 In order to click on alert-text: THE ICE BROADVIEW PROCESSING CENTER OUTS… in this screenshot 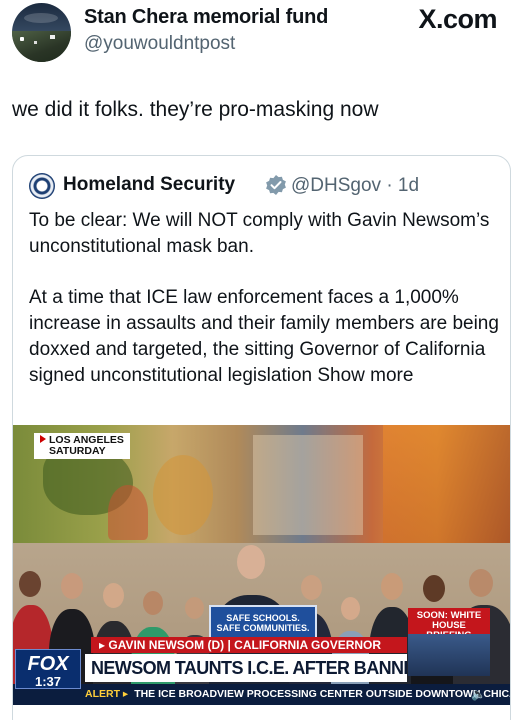, I will do `click(322, 694)`.